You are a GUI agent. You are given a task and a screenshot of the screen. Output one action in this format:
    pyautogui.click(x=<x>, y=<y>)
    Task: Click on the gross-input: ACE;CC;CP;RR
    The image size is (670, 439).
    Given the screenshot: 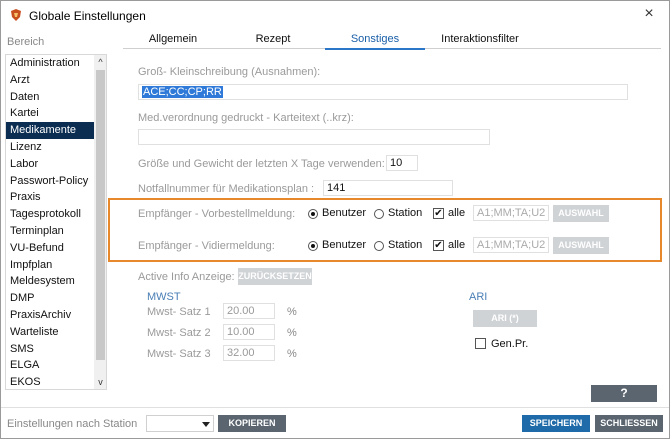 What is the action you would take?
    pyautogui.click(x=383, y=92)
    